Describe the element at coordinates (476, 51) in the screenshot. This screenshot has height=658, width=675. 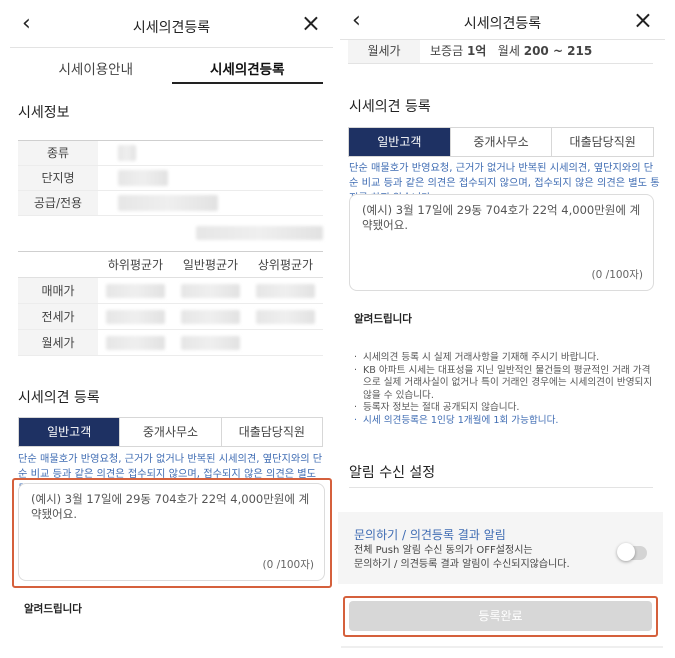
I see `deposit-value: 1억` at that location.